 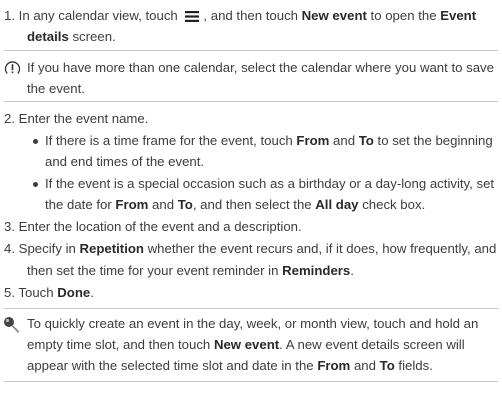 What do you see at coordinates (12, 71) in the screenshot?
I see `info-icon` at bounding box center [12, 71].